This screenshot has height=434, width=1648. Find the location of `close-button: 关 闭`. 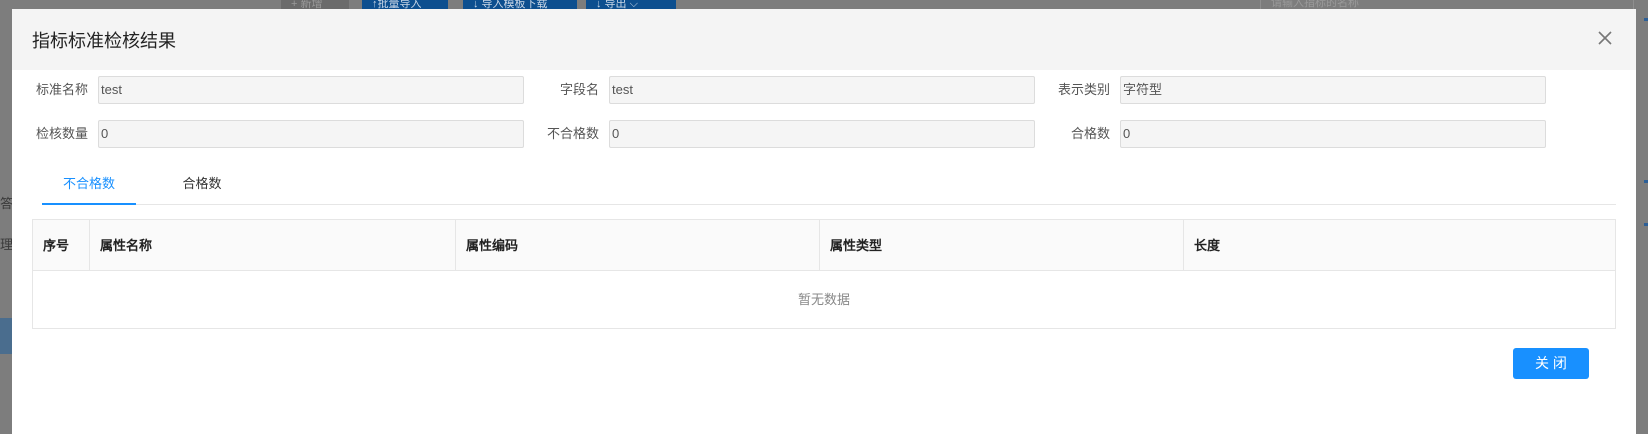

close-button: 关 闭 is located at coordinates (1551, 363).